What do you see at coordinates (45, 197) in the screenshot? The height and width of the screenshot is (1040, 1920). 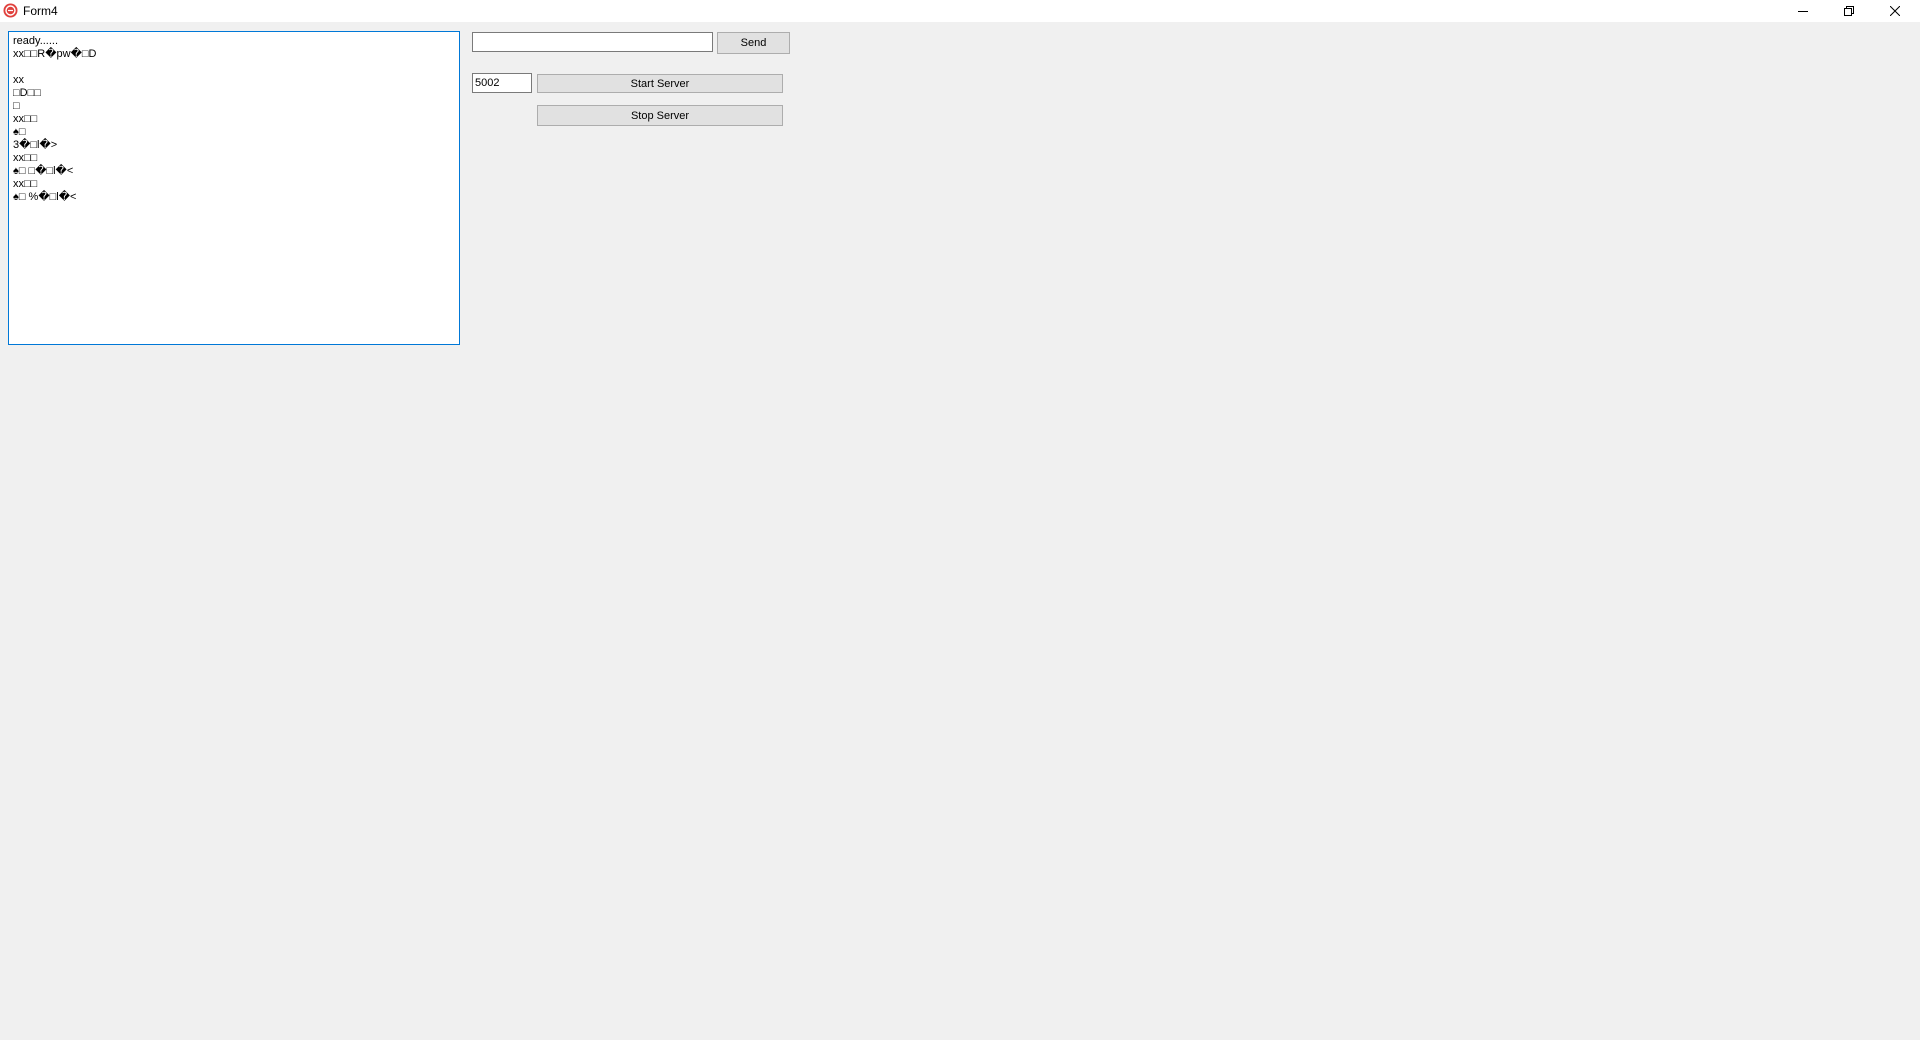 I see `log-line: ♠□ %�□l�<` at bounding box center [45, 197].